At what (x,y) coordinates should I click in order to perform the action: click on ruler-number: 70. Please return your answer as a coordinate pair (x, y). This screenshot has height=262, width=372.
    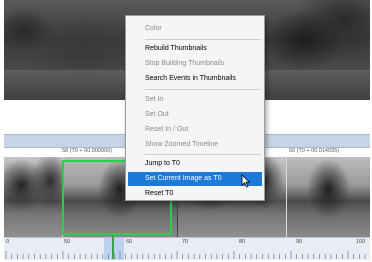
    Looking at the image, I should click on (185, 242).